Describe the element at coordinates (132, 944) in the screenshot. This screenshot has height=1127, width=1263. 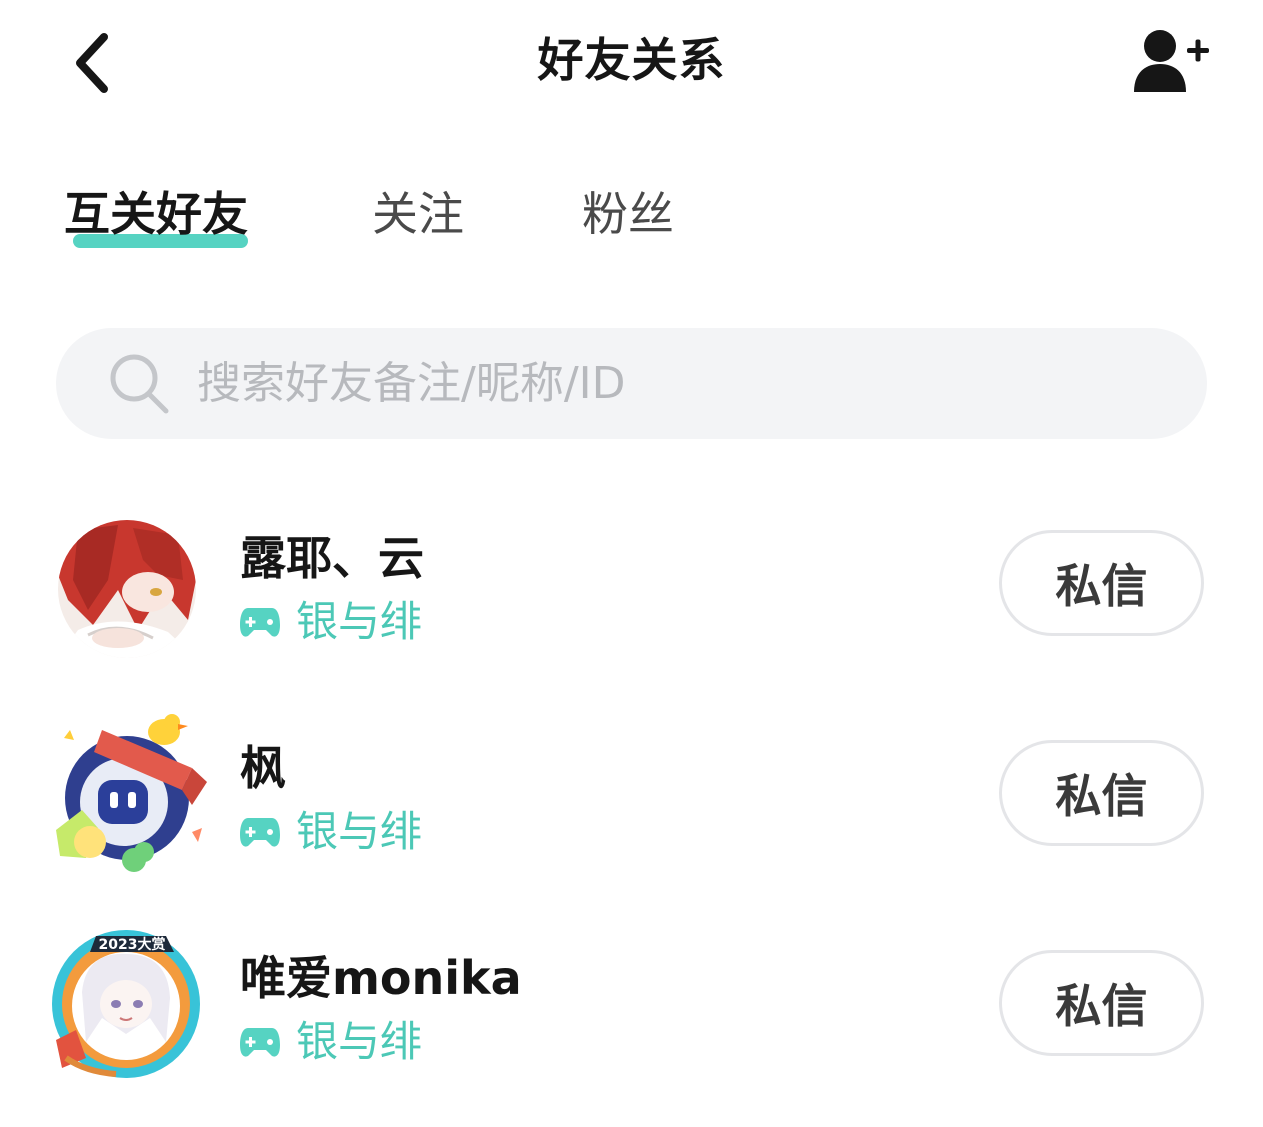
I see `avatar-badge-text: 2023大赏` at that location.